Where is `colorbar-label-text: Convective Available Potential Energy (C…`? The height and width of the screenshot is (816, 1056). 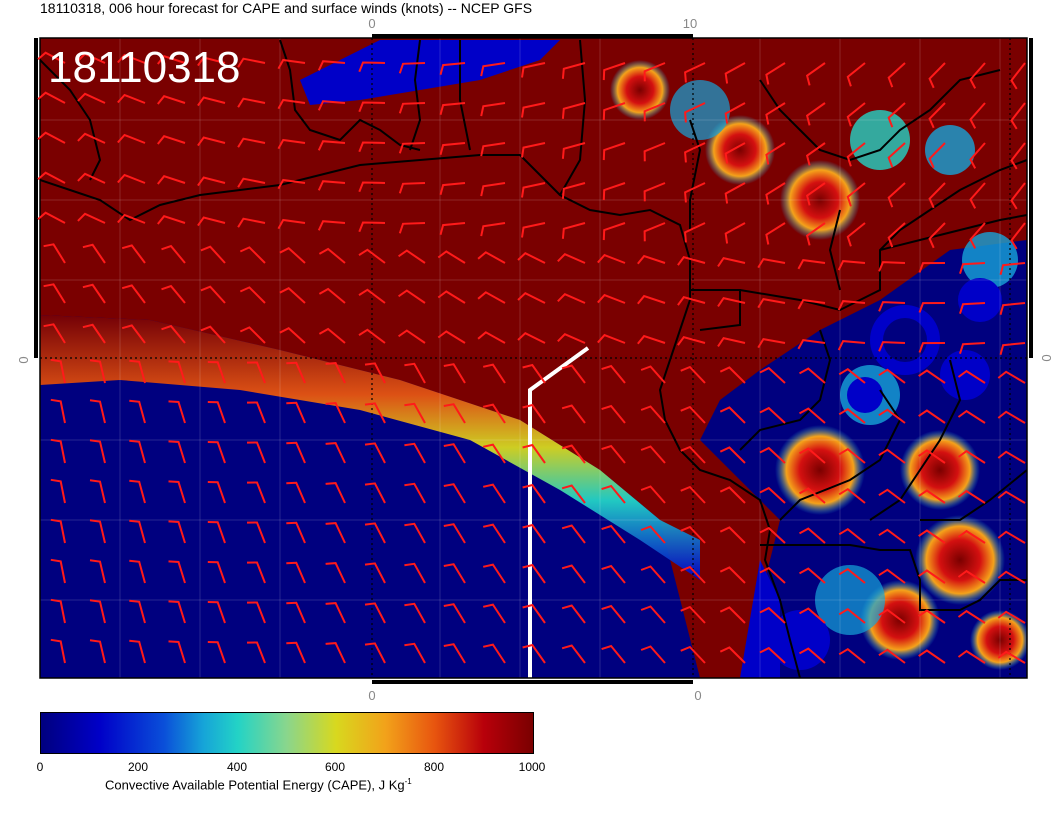 colorbar-label-text: Convective Available Potential Energy (C… is located at coordinates (255, 785).